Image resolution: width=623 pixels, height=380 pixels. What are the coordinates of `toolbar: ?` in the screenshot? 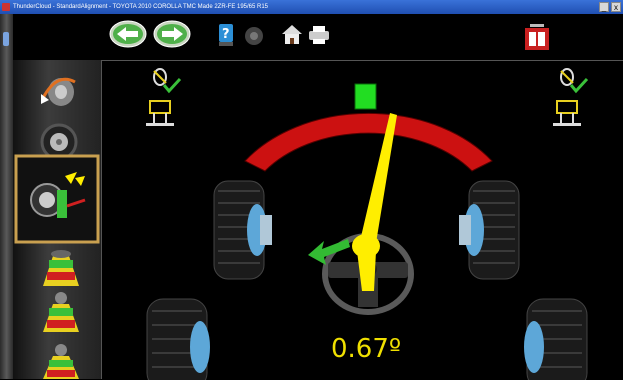 It's located at (311, 37).